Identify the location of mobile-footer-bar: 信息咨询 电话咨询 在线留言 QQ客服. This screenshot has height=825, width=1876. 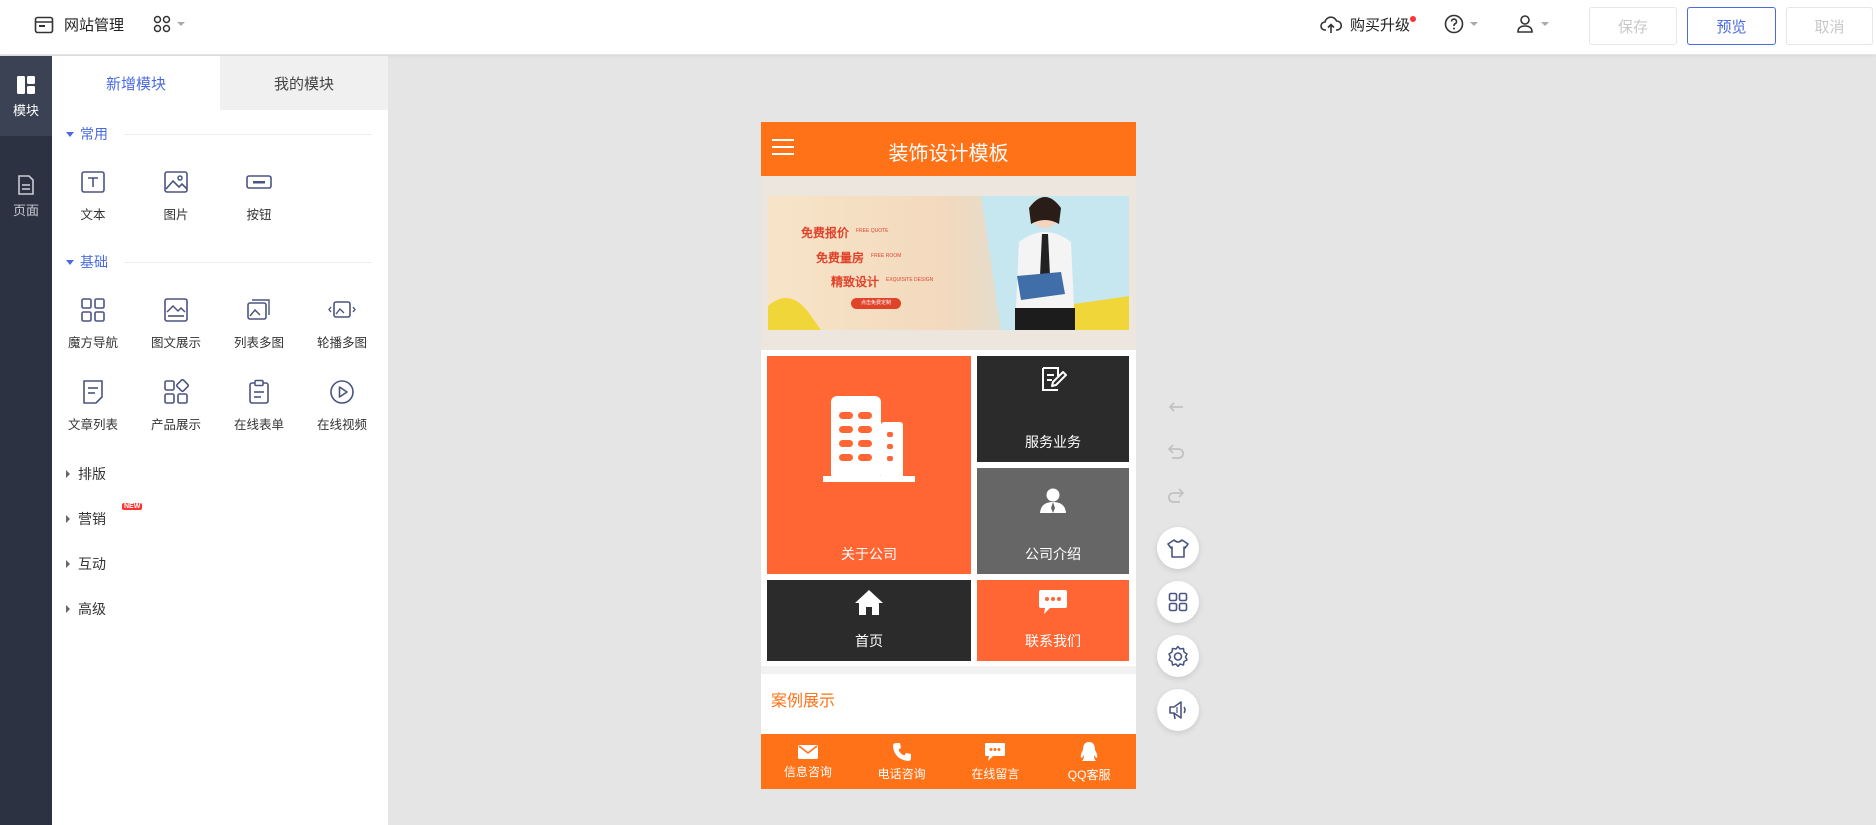
(948, 761).